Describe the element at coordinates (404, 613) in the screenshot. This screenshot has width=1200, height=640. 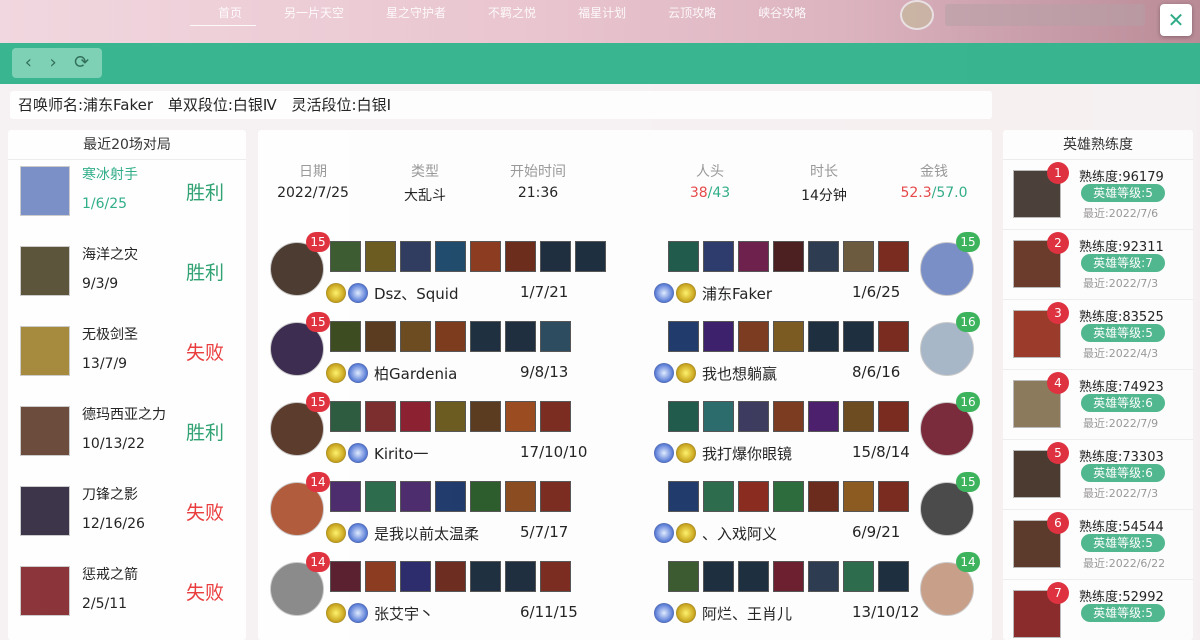
I see `player-name: 张艾宇丶` at that location.